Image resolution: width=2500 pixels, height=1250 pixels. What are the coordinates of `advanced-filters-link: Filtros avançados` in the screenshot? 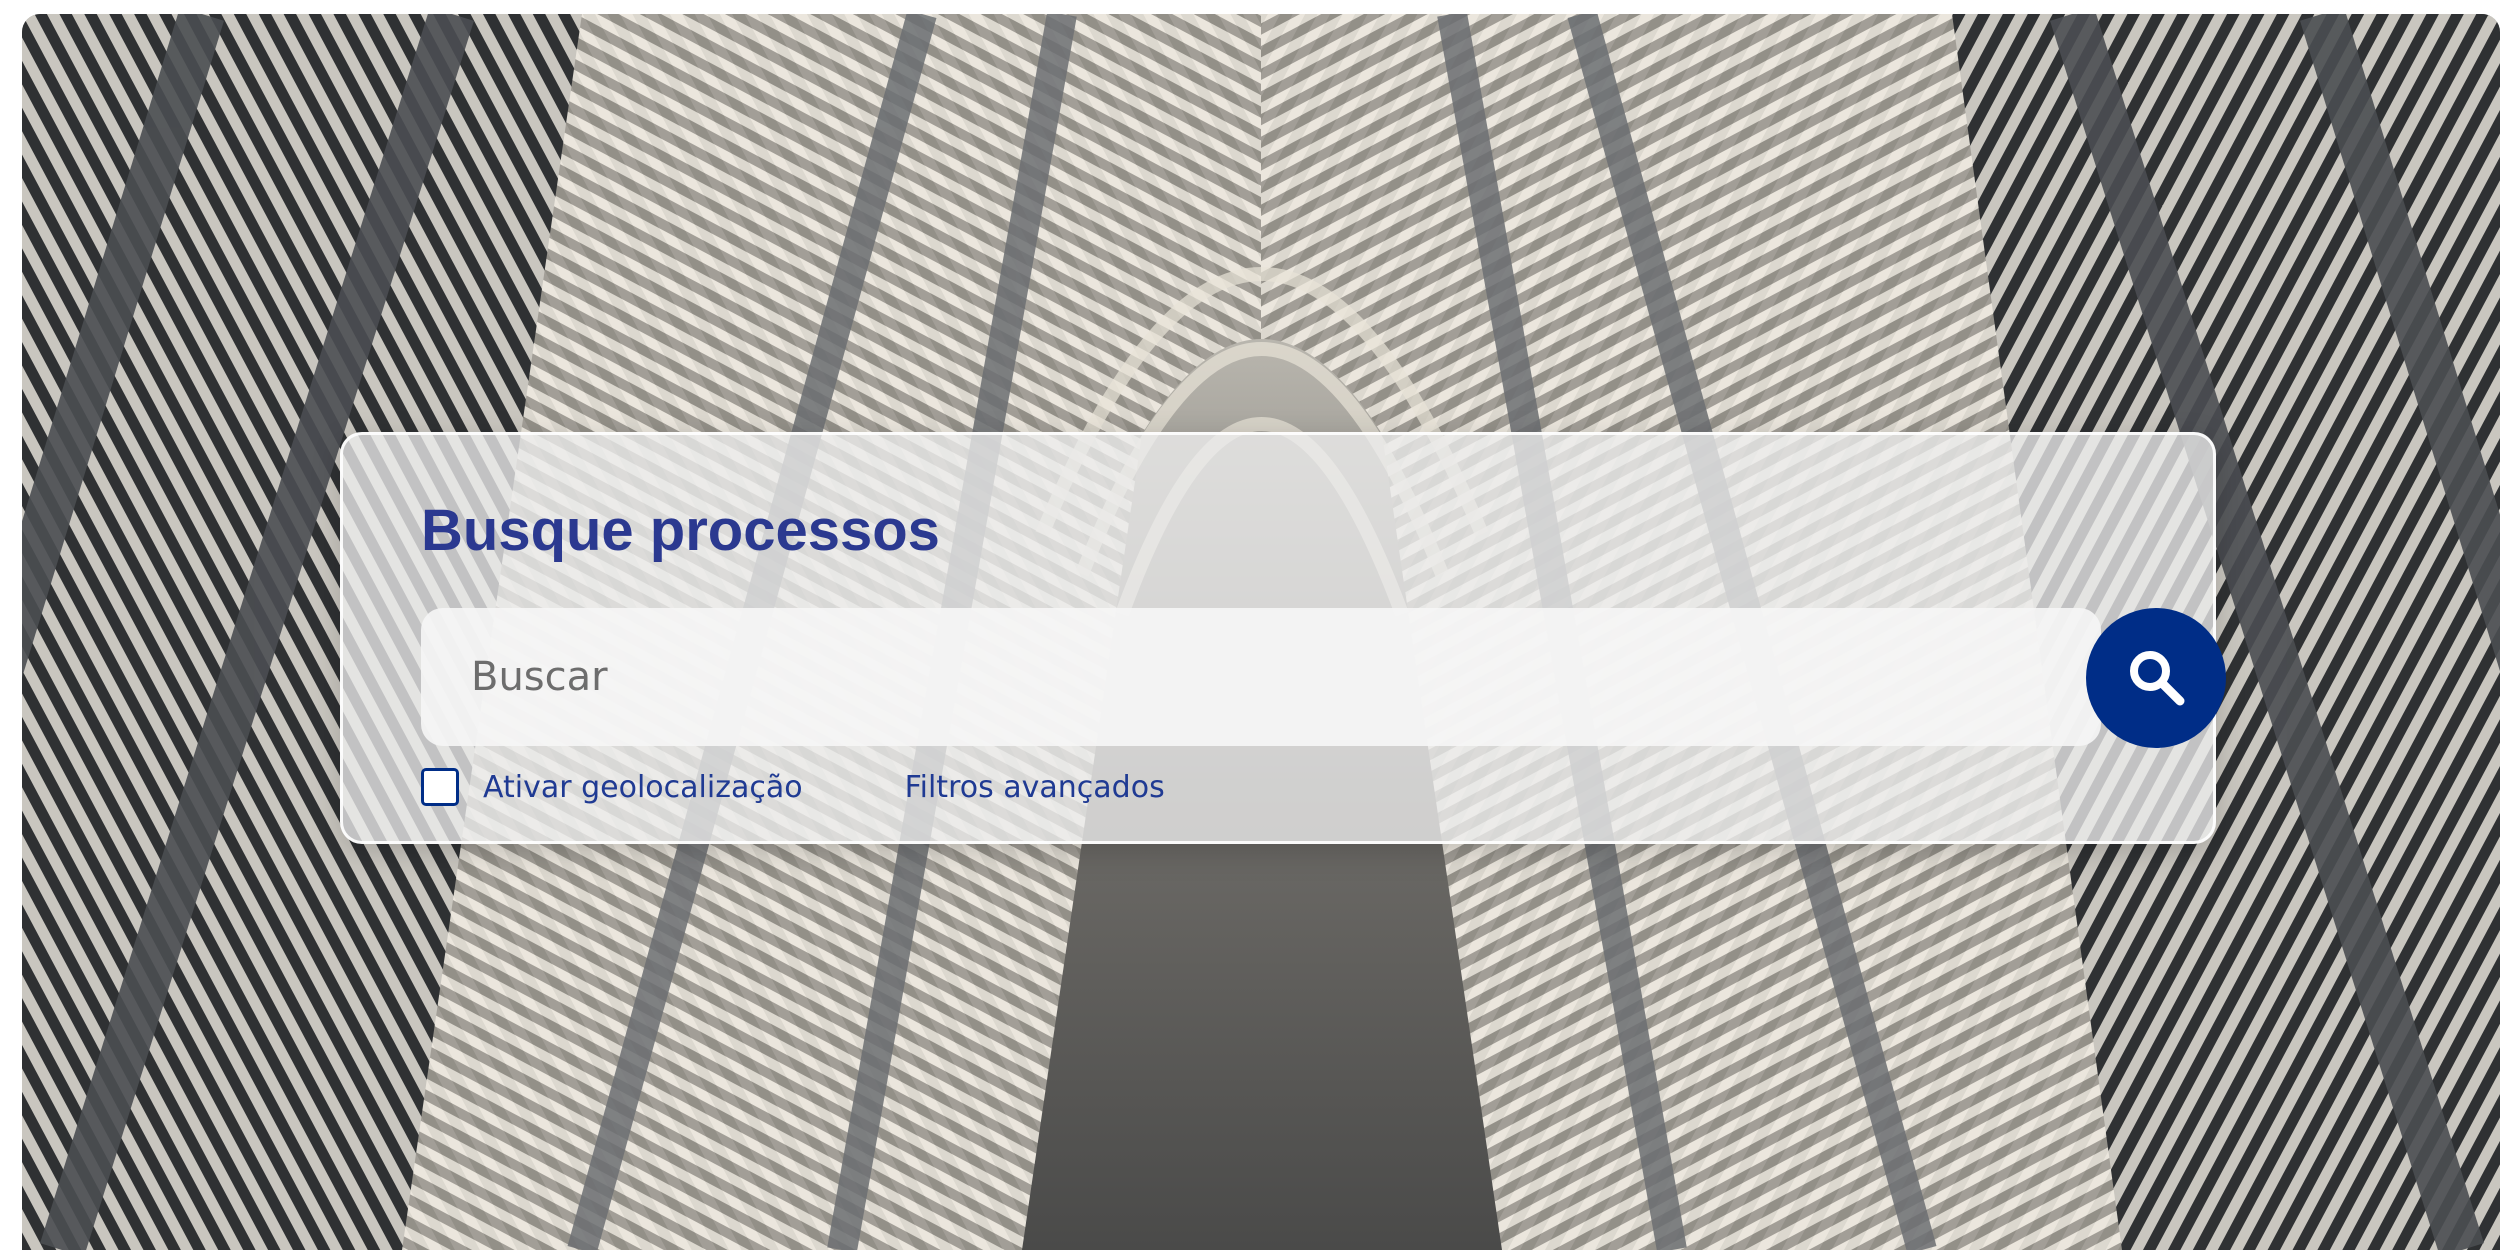 It's located at (1035, 787).